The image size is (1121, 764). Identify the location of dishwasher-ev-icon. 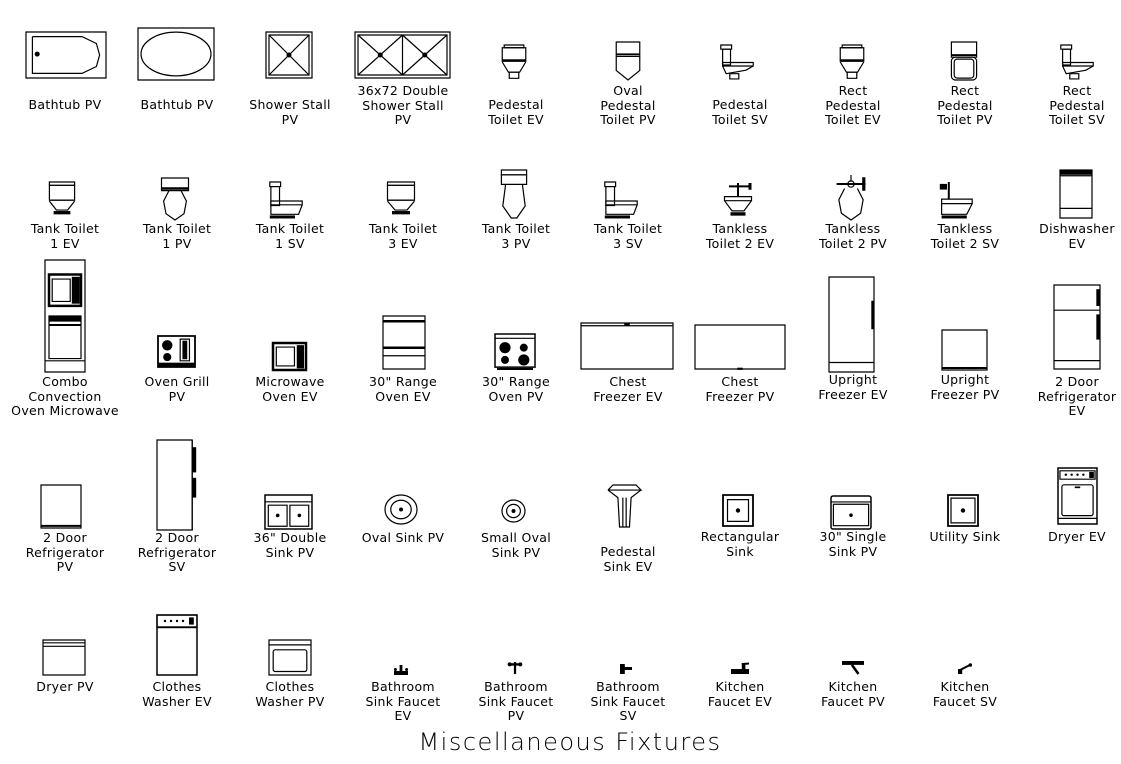
(1076, 194).